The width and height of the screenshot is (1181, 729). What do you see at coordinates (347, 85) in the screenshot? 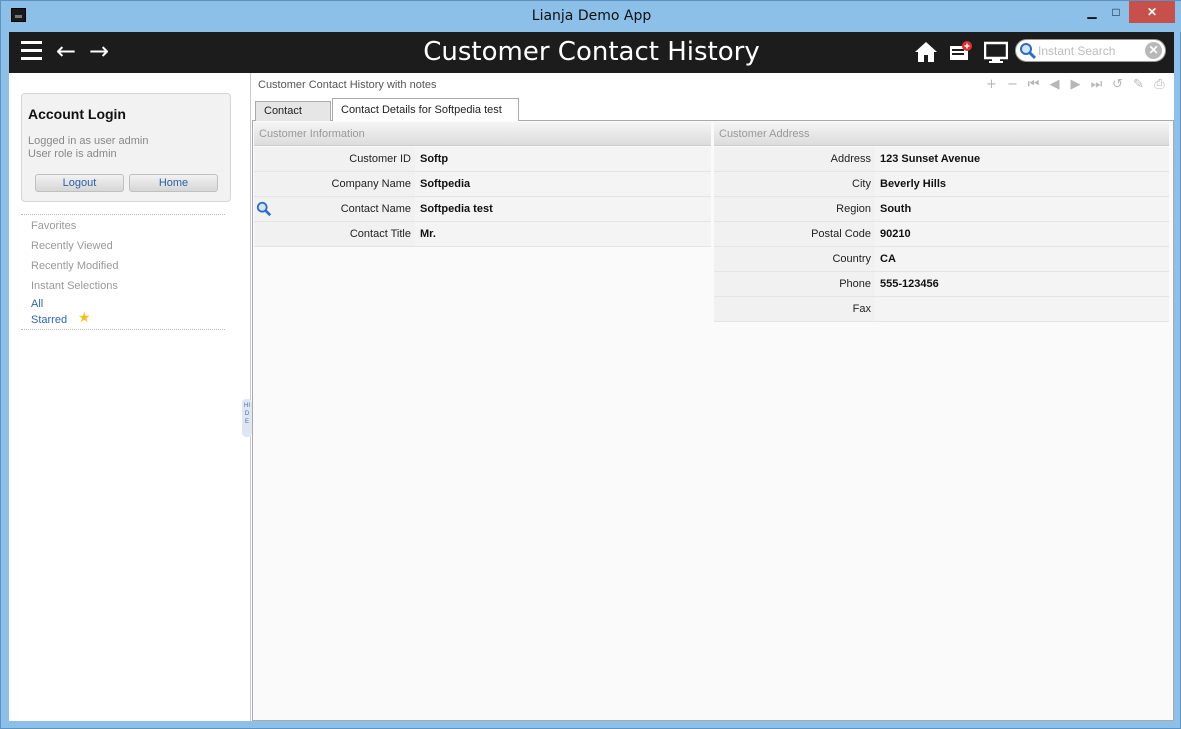
I see `section-title: Customer Contact History with notes` at bounding box center [347, 85].